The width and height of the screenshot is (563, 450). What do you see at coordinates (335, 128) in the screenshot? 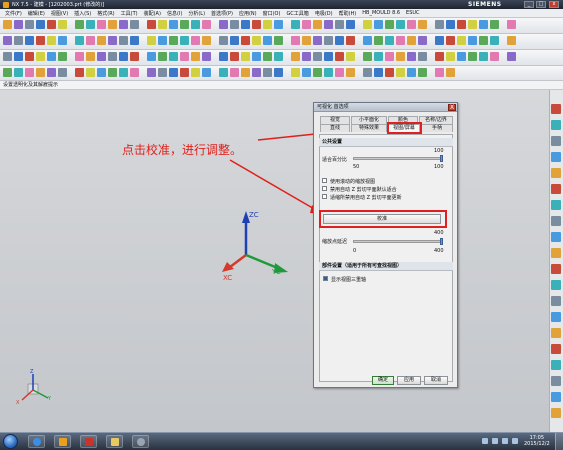
I see `tab-line: 直线` at bounding box center [335, 128].